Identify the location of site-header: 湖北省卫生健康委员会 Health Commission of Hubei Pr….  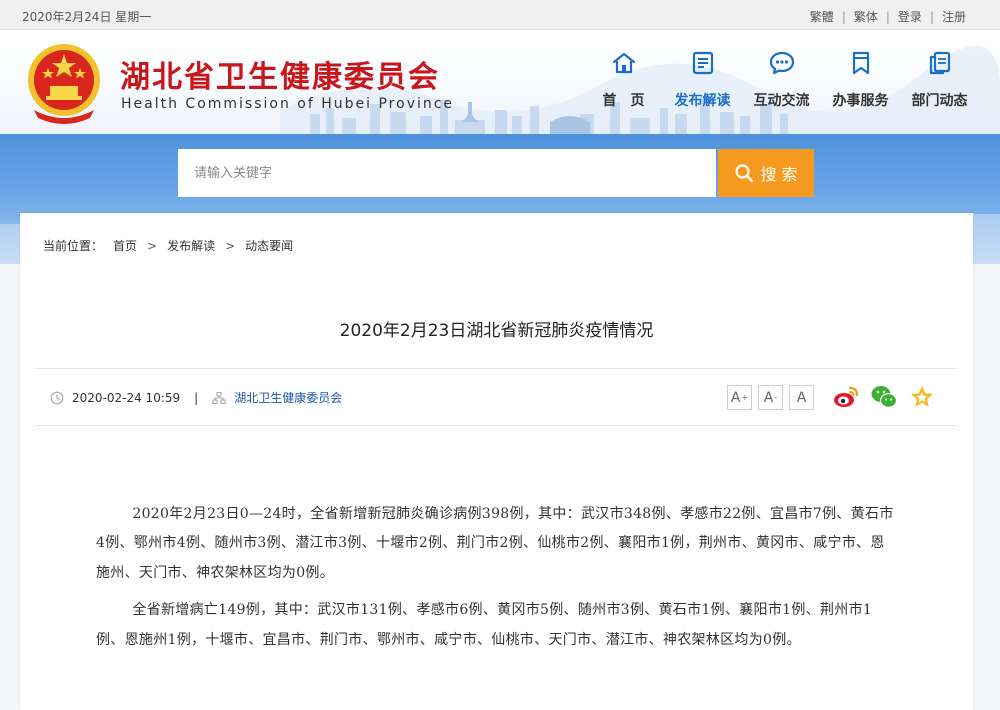
(500, 82).